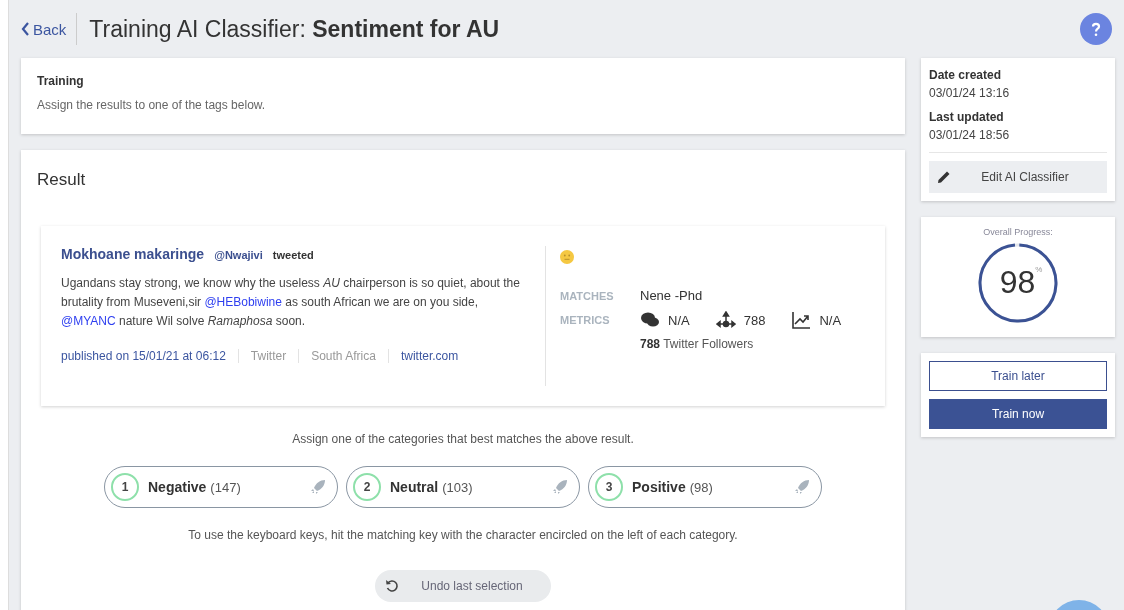 The image size is (1124, 610). I want to click on edit-button: Edit AI Classifier, so click(1018, 177).